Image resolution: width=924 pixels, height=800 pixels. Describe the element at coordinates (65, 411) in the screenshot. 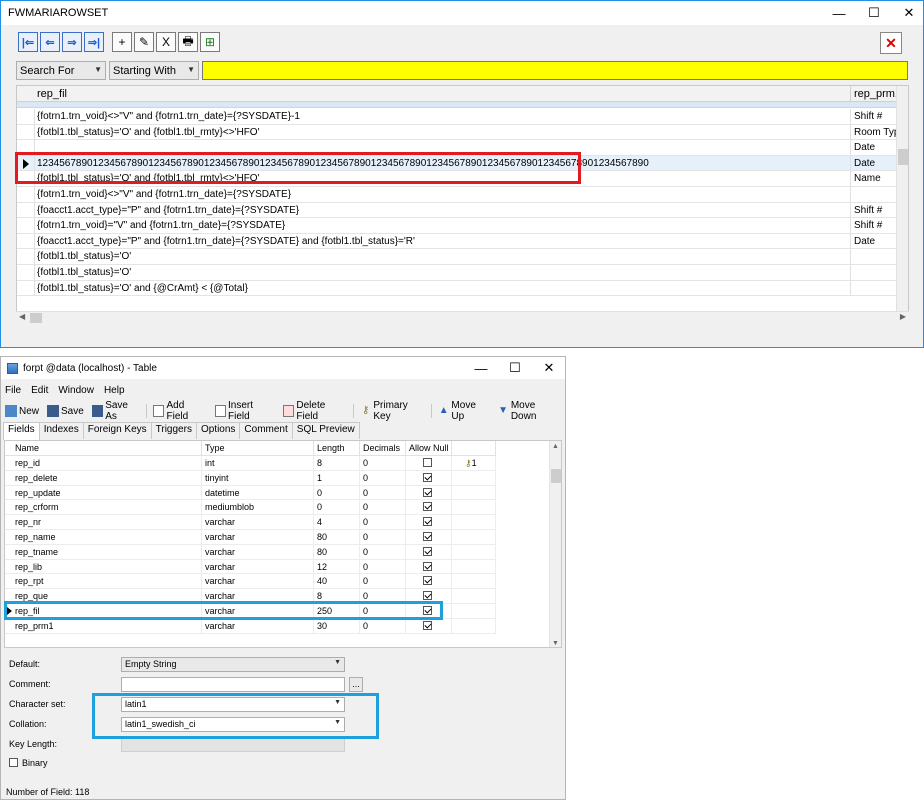

I see `save-button: Save` at that location.